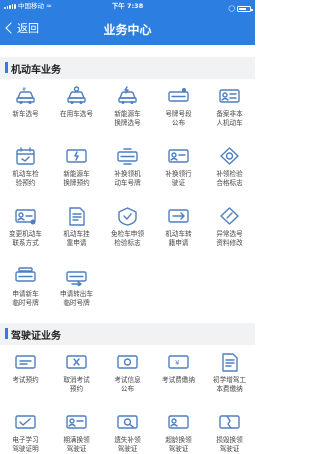  I want to click on service-label: 损毁换领 驾驶证, so click(229, 444).